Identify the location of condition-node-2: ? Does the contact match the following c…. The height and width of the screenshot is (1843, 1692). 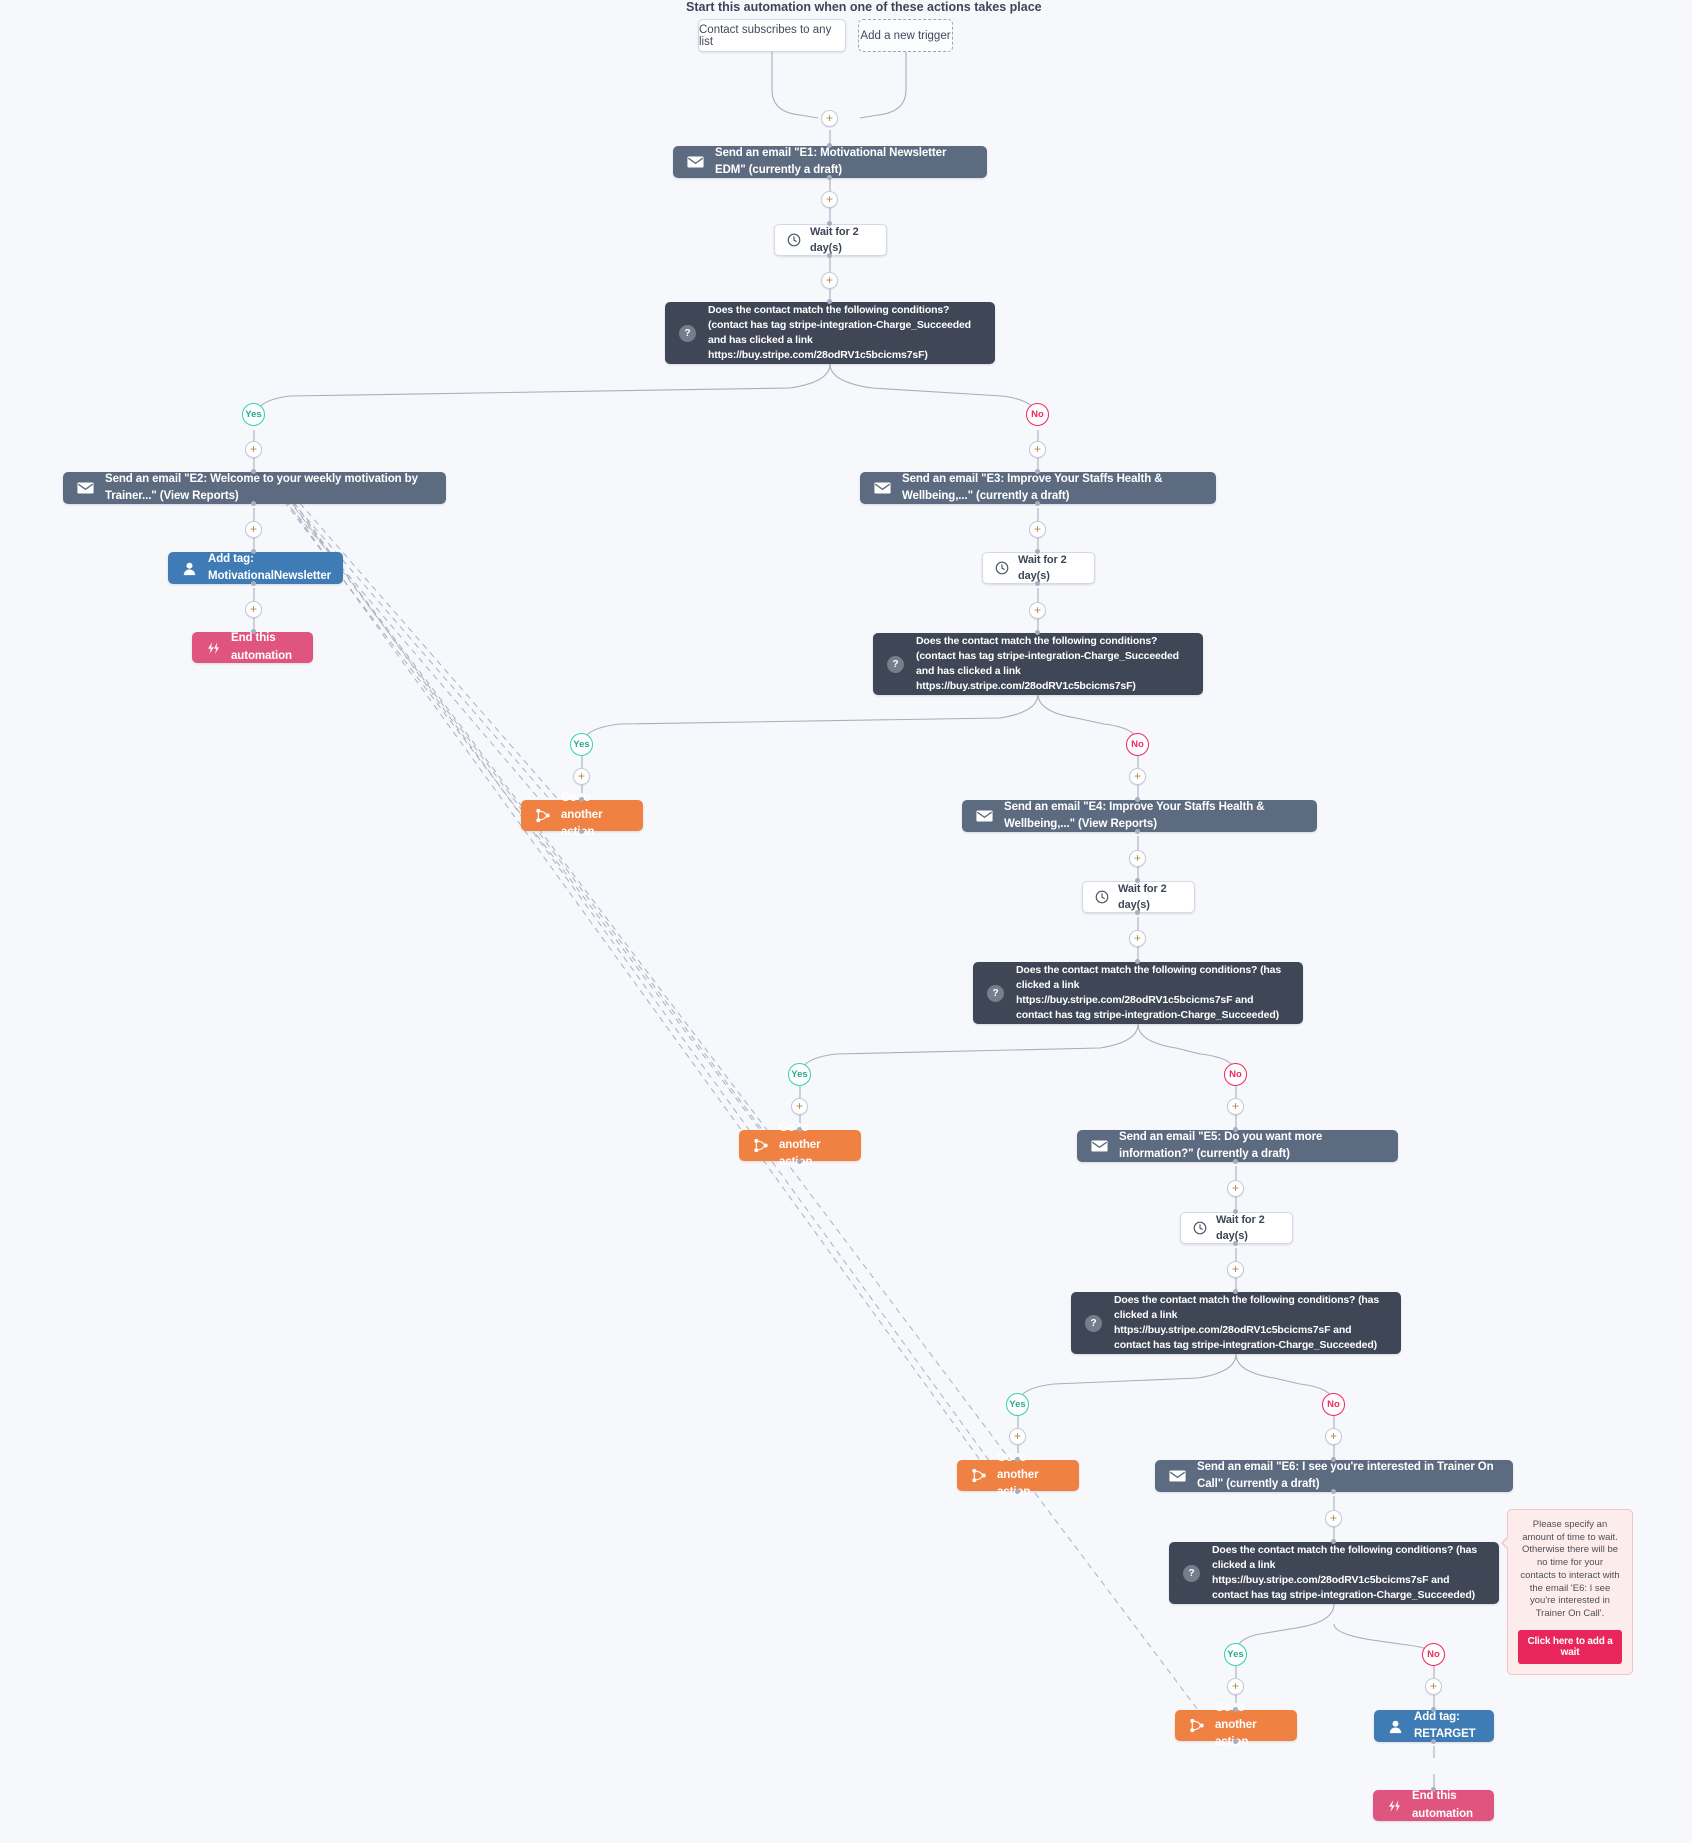
(1038, 664).